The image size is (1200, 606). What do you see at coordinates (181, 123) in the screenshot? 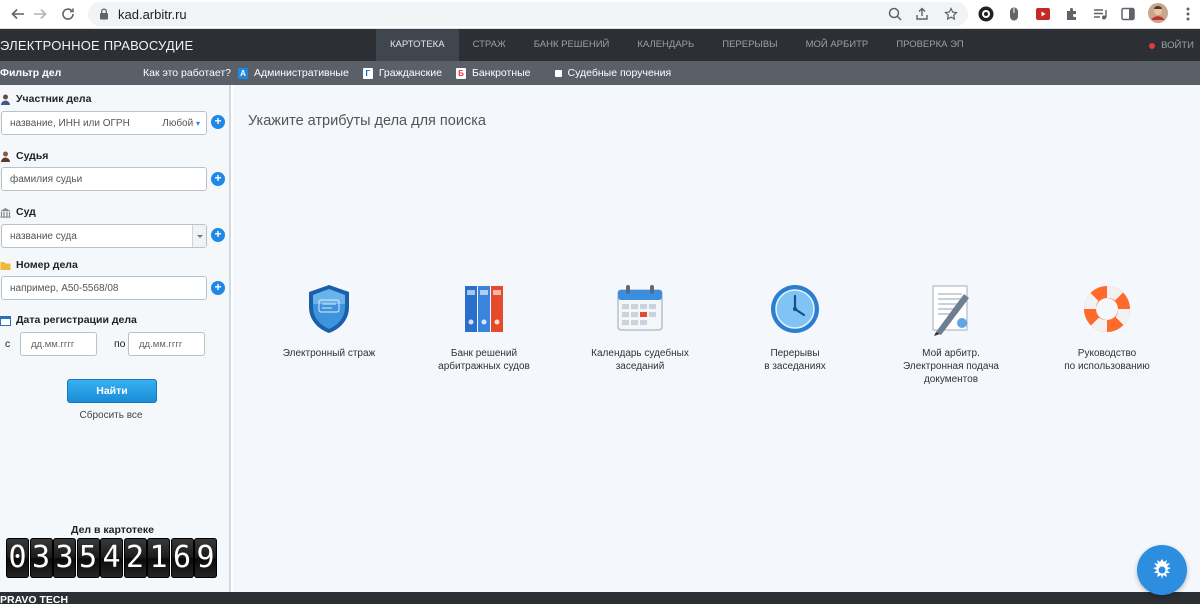
I see `participant-scope-select: Любой ▾` at bounding box center [181, 123].